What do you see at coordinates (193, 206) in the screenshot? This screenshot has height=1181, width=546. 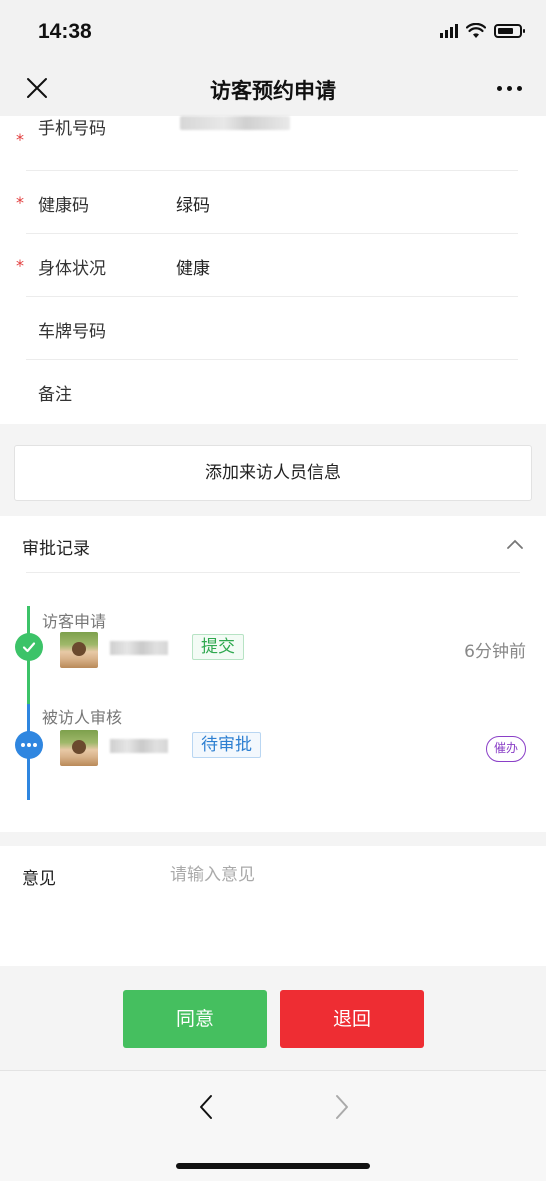 I see `health-code-value: 绿码` at bounding box center [193, 206].